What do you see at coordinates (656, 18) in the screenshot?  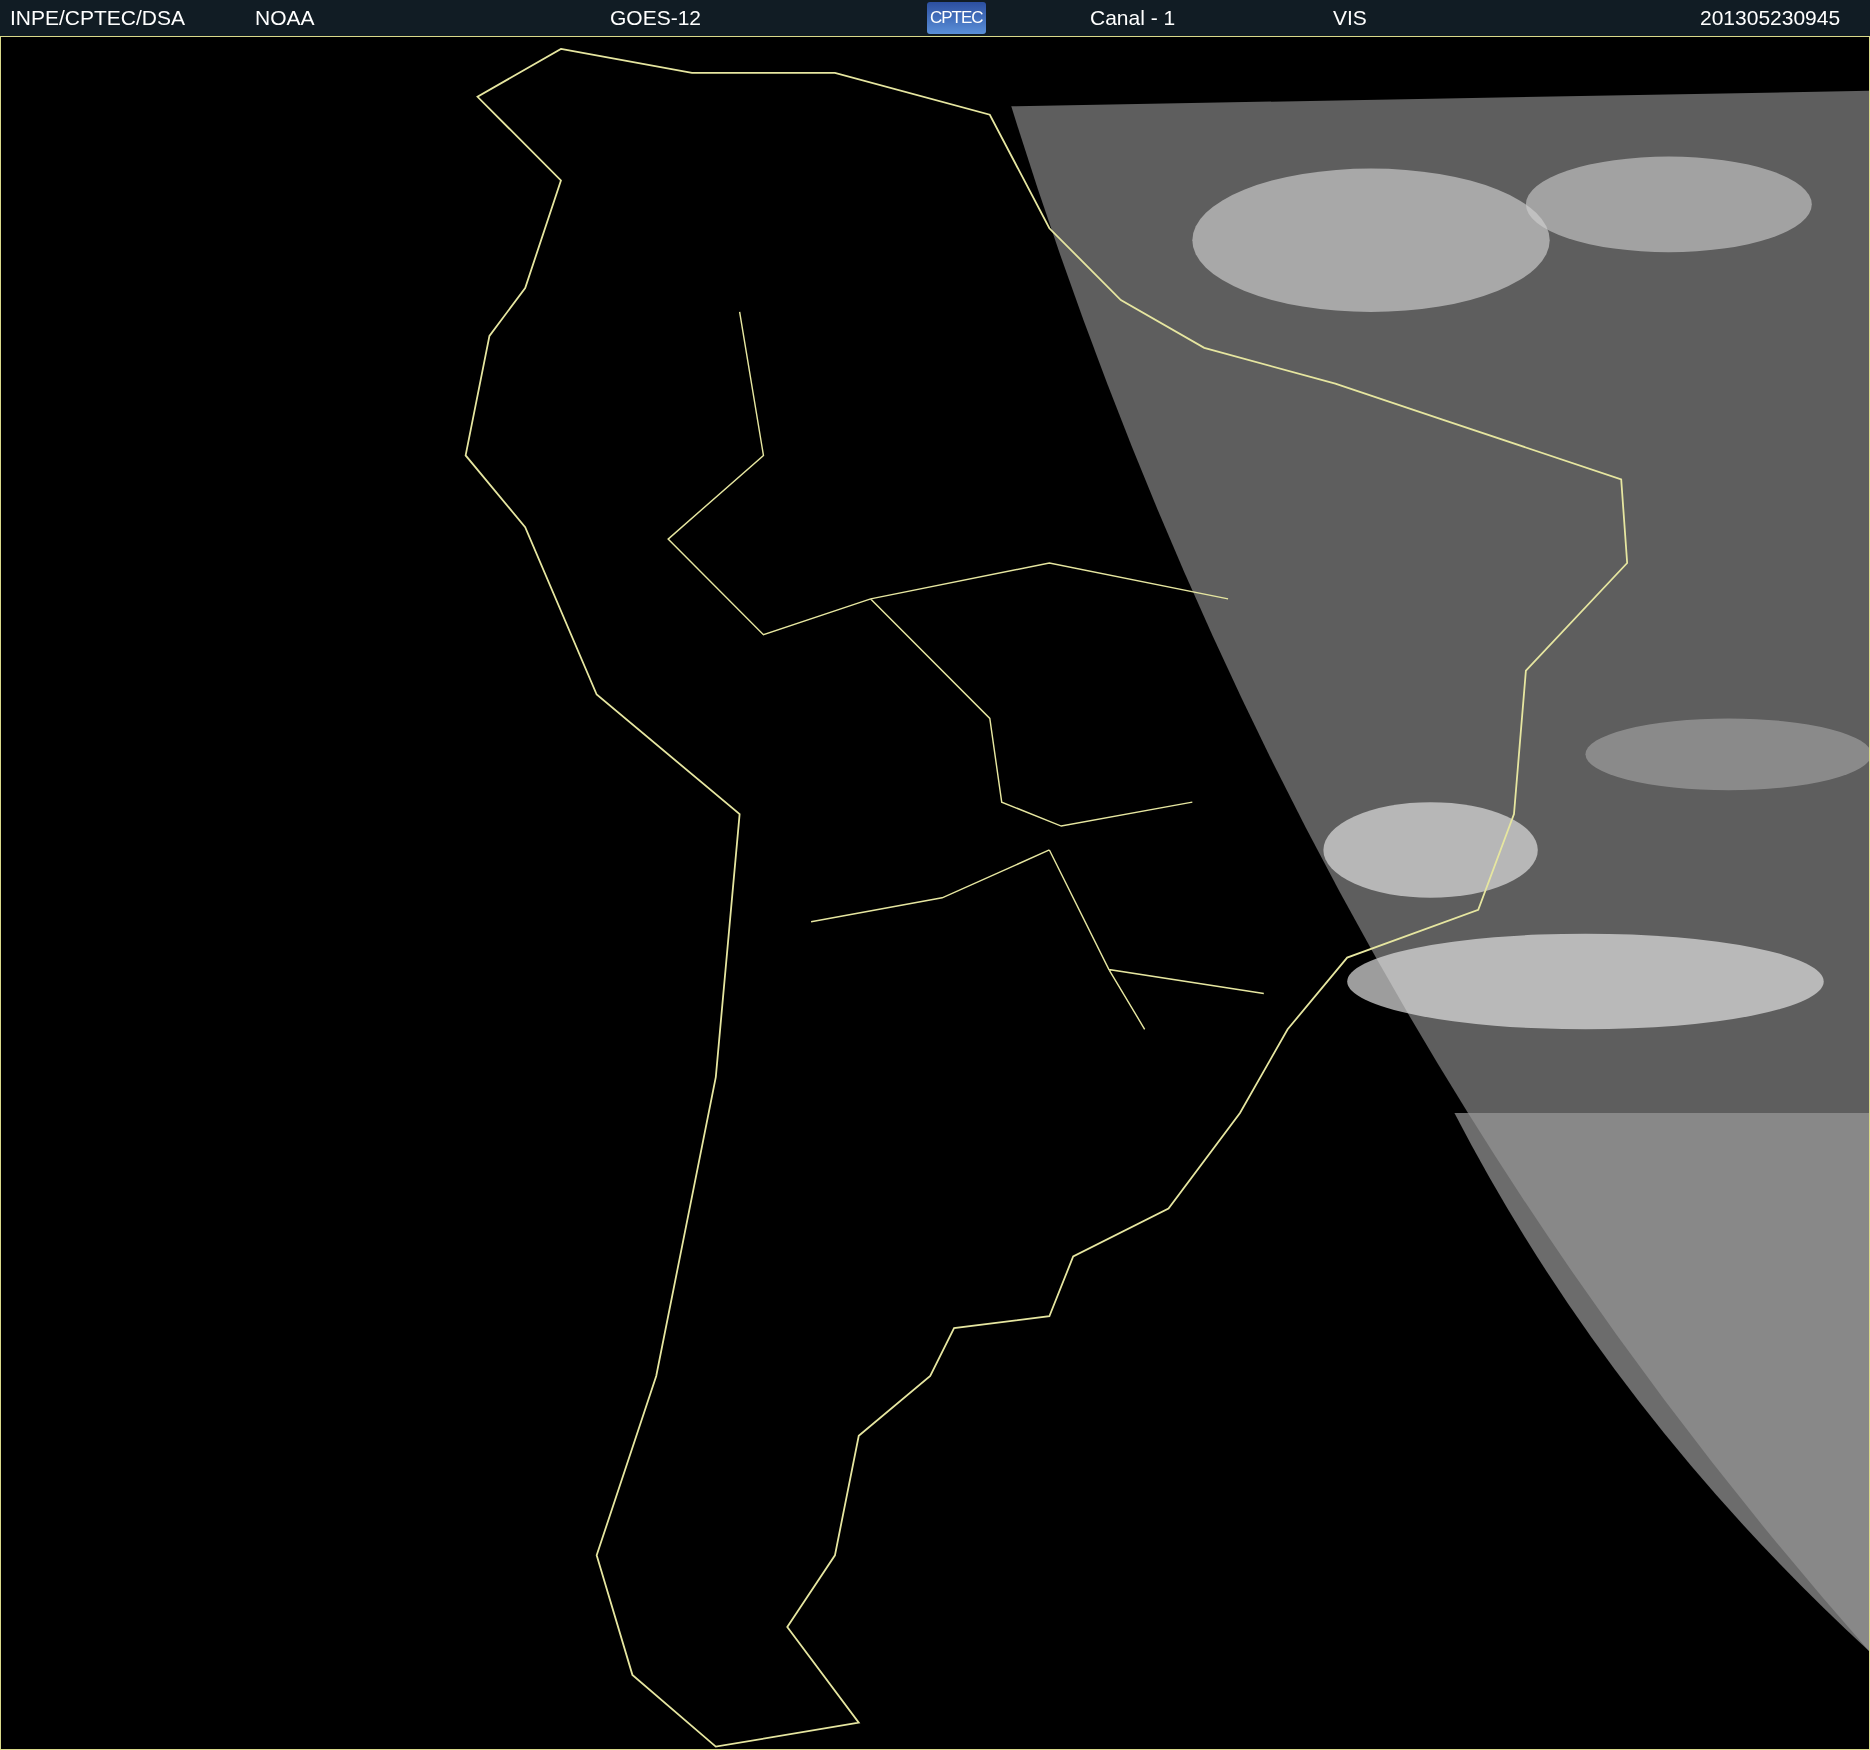 I see `header-label: GOES-12` at bounding box center [656, 18].